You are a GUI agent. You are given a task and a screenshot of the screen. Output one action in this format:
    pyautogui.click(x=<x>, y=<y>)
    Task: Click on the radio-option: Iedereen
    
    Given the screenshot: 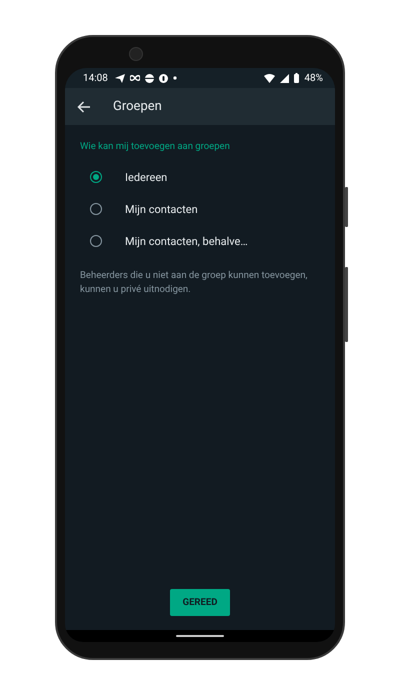 What is the action you would take?
    pyautogui.click(x=200, y=177)
    